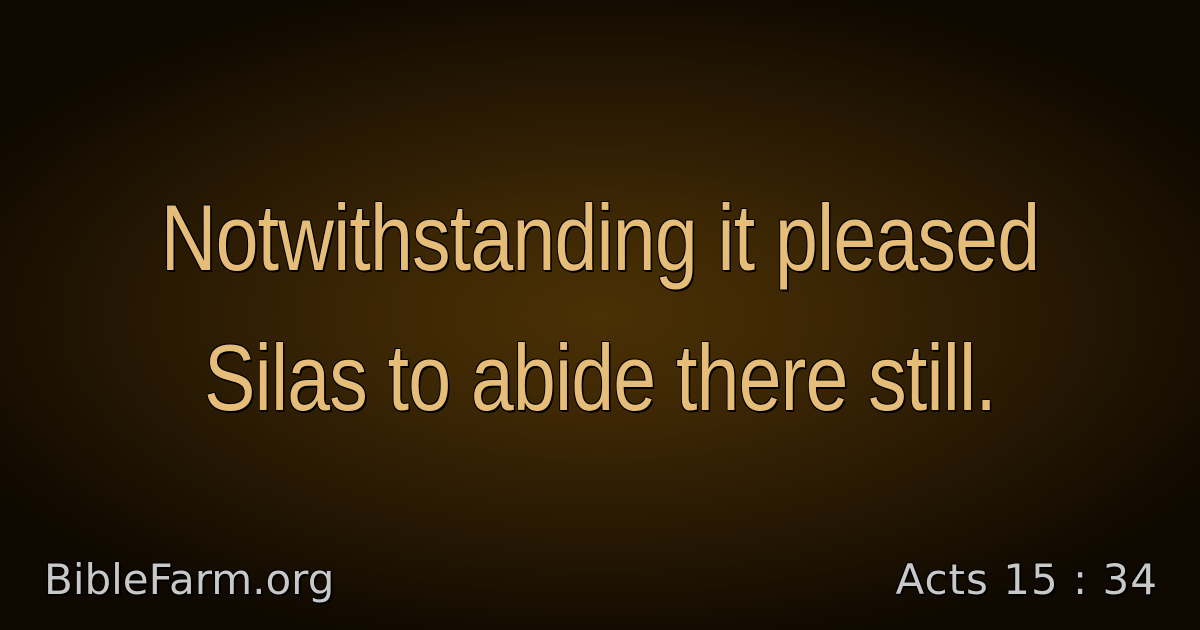 The width and height of the screenshot is (1200, 630). Describe the element at coordinates (1026, 579) in the screenshot. I see `verse-reference: Acts 15 : 34` at that location.